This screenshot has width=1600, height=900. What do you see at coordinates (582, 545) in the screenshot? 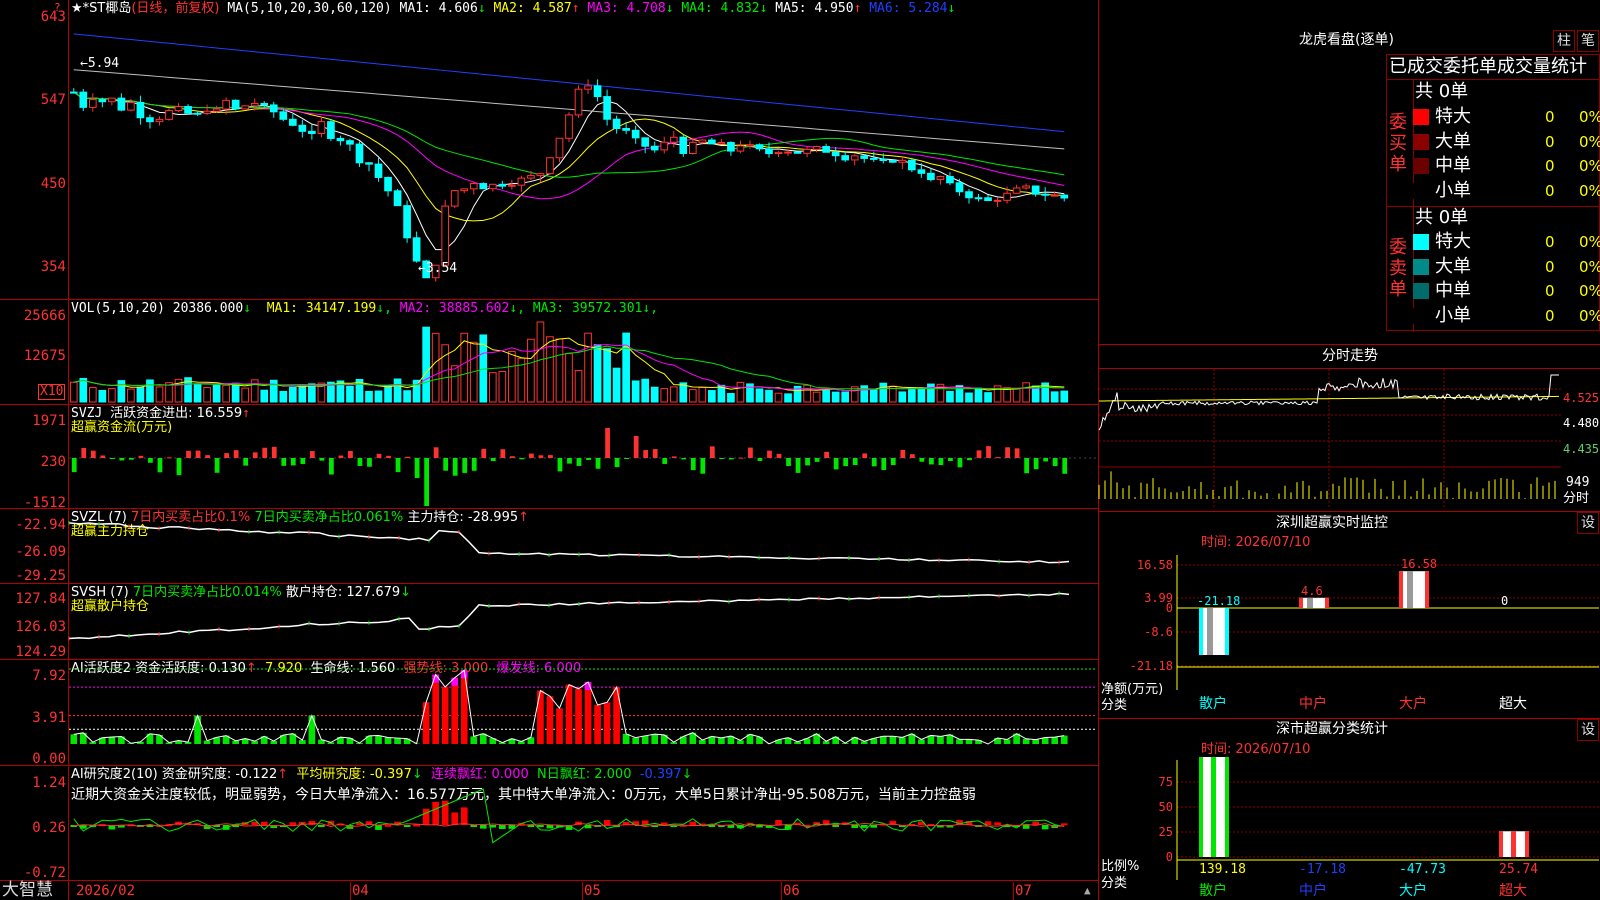
I see `main-position-chart` at bounding box center [582, 545].